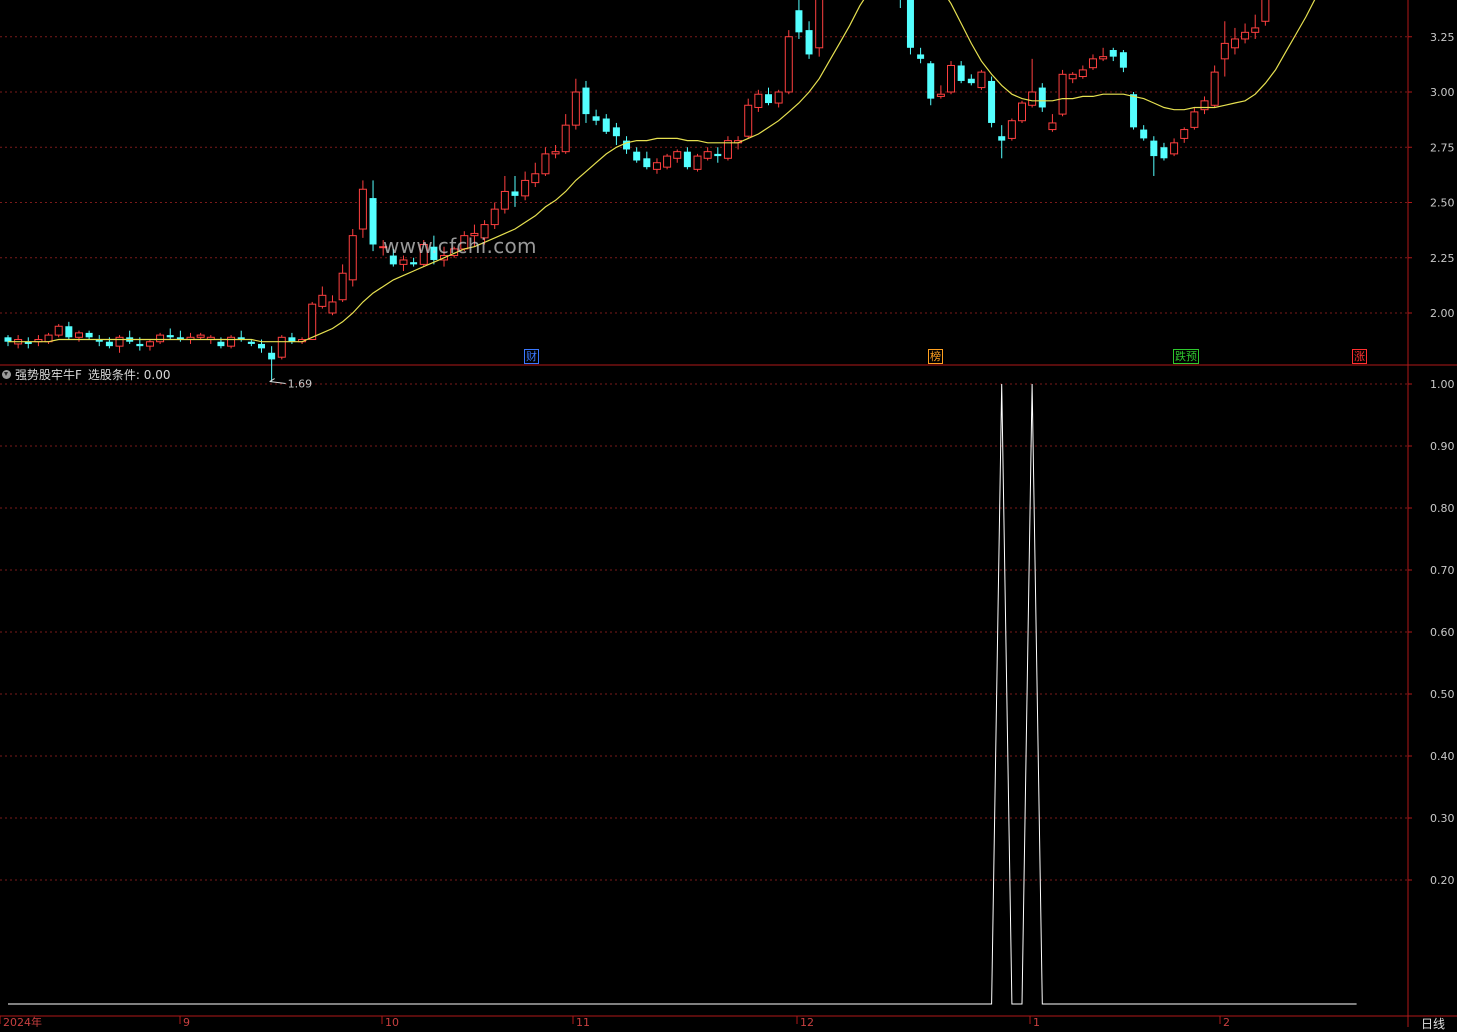 The width and height of the screenshot is (1457, 1032). What do you see at coordinates (583, 1021) in the screenshot?
I see `date-label: 11` at bounding box center [583, 1021].